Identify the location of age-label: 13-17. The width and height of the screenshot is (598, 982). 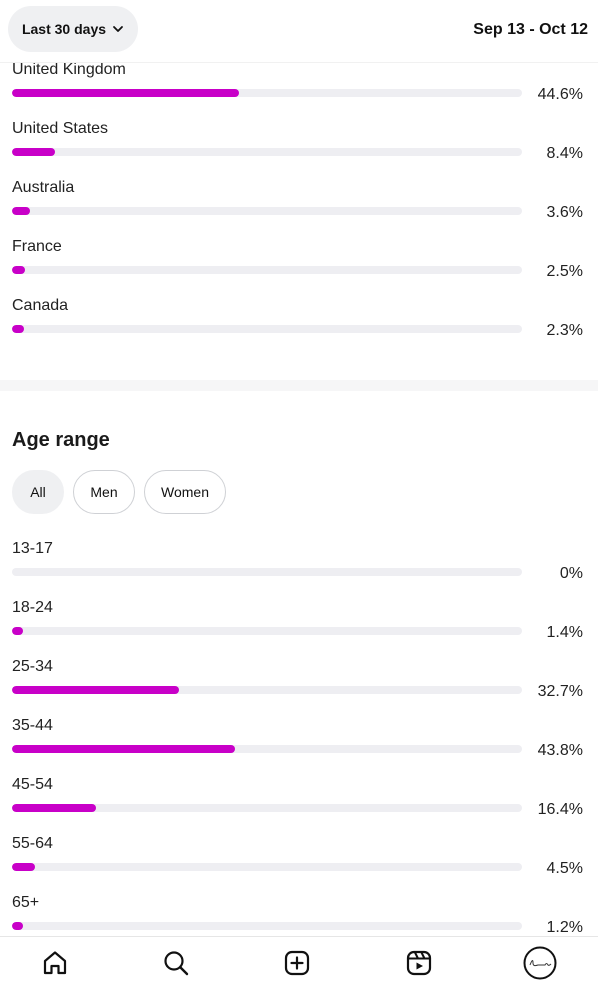
(32, 548).